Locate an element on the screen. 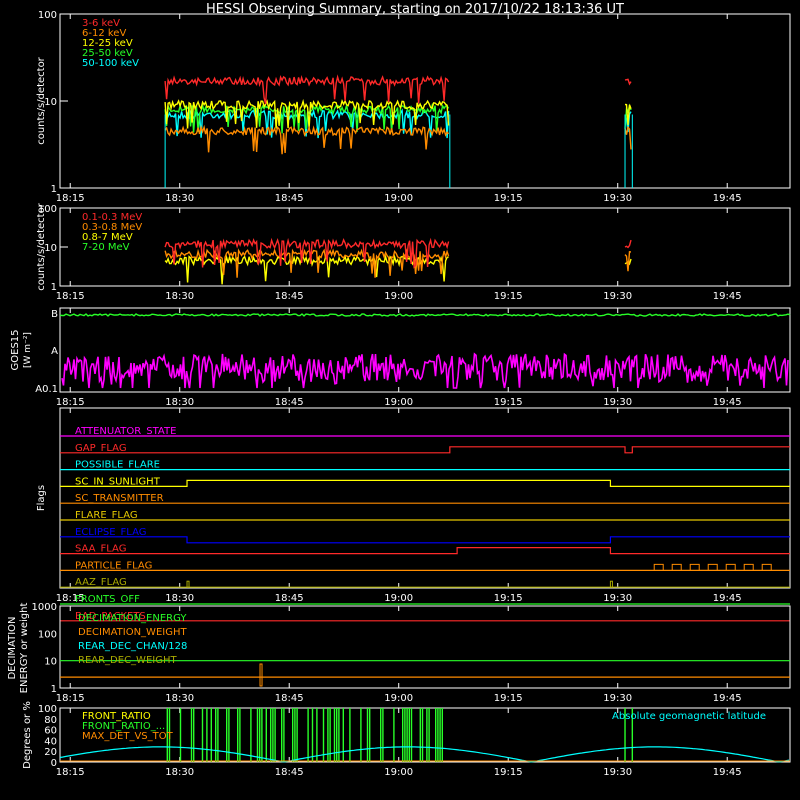  y-tick-label: 10 is located at coordinates (50, 662).